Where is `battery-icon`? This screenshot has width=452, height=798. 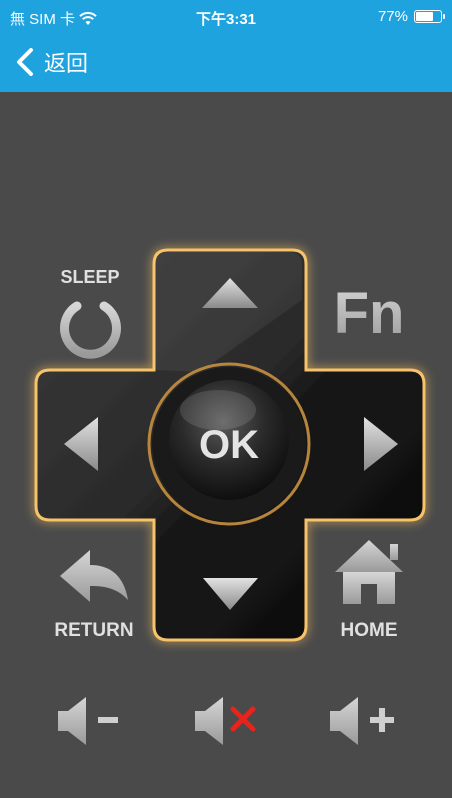 battery-icon is located at coordinates (429, 16).